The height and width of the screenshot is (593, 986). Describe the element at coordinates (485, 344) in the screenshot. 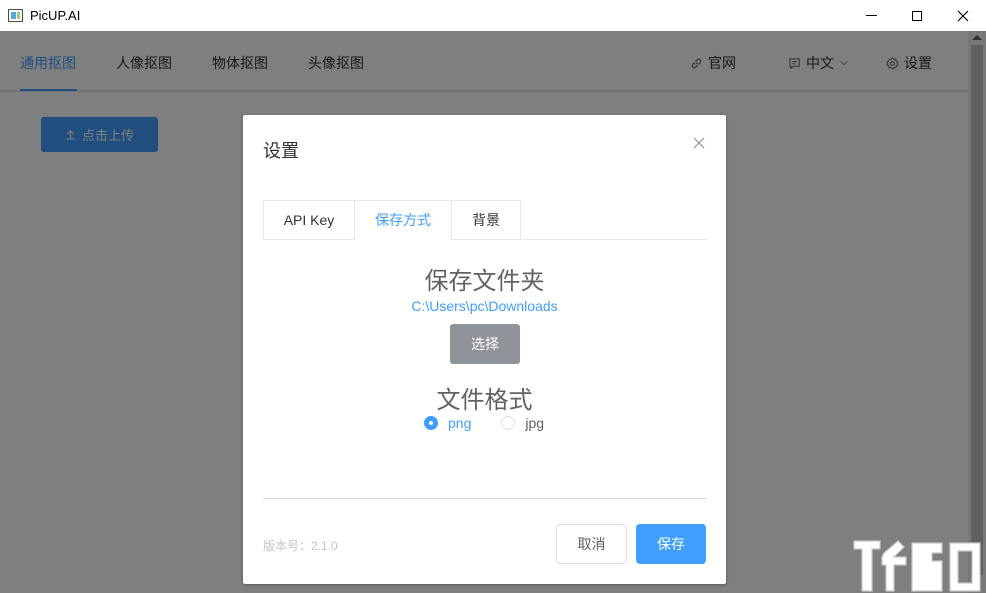

I see `choose-folder-button: 选择` at that location.